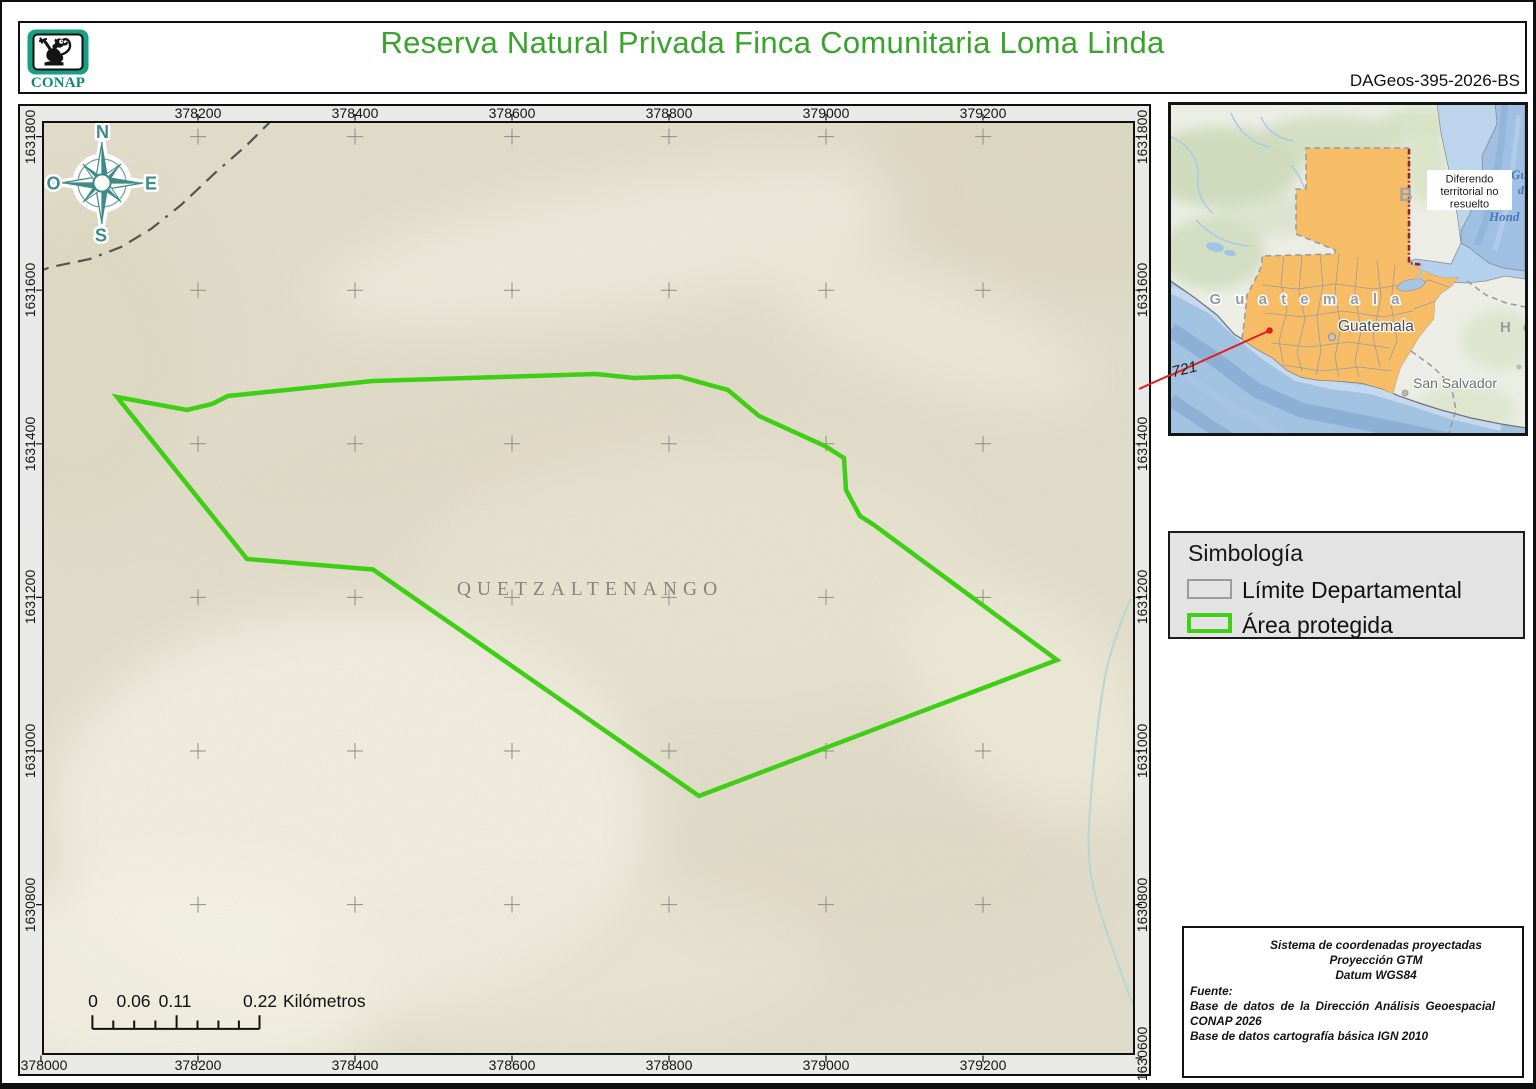 This screenshot has width=1536, height=1089. I want to click on svg-text: Diferendo, so click(1470, 180).